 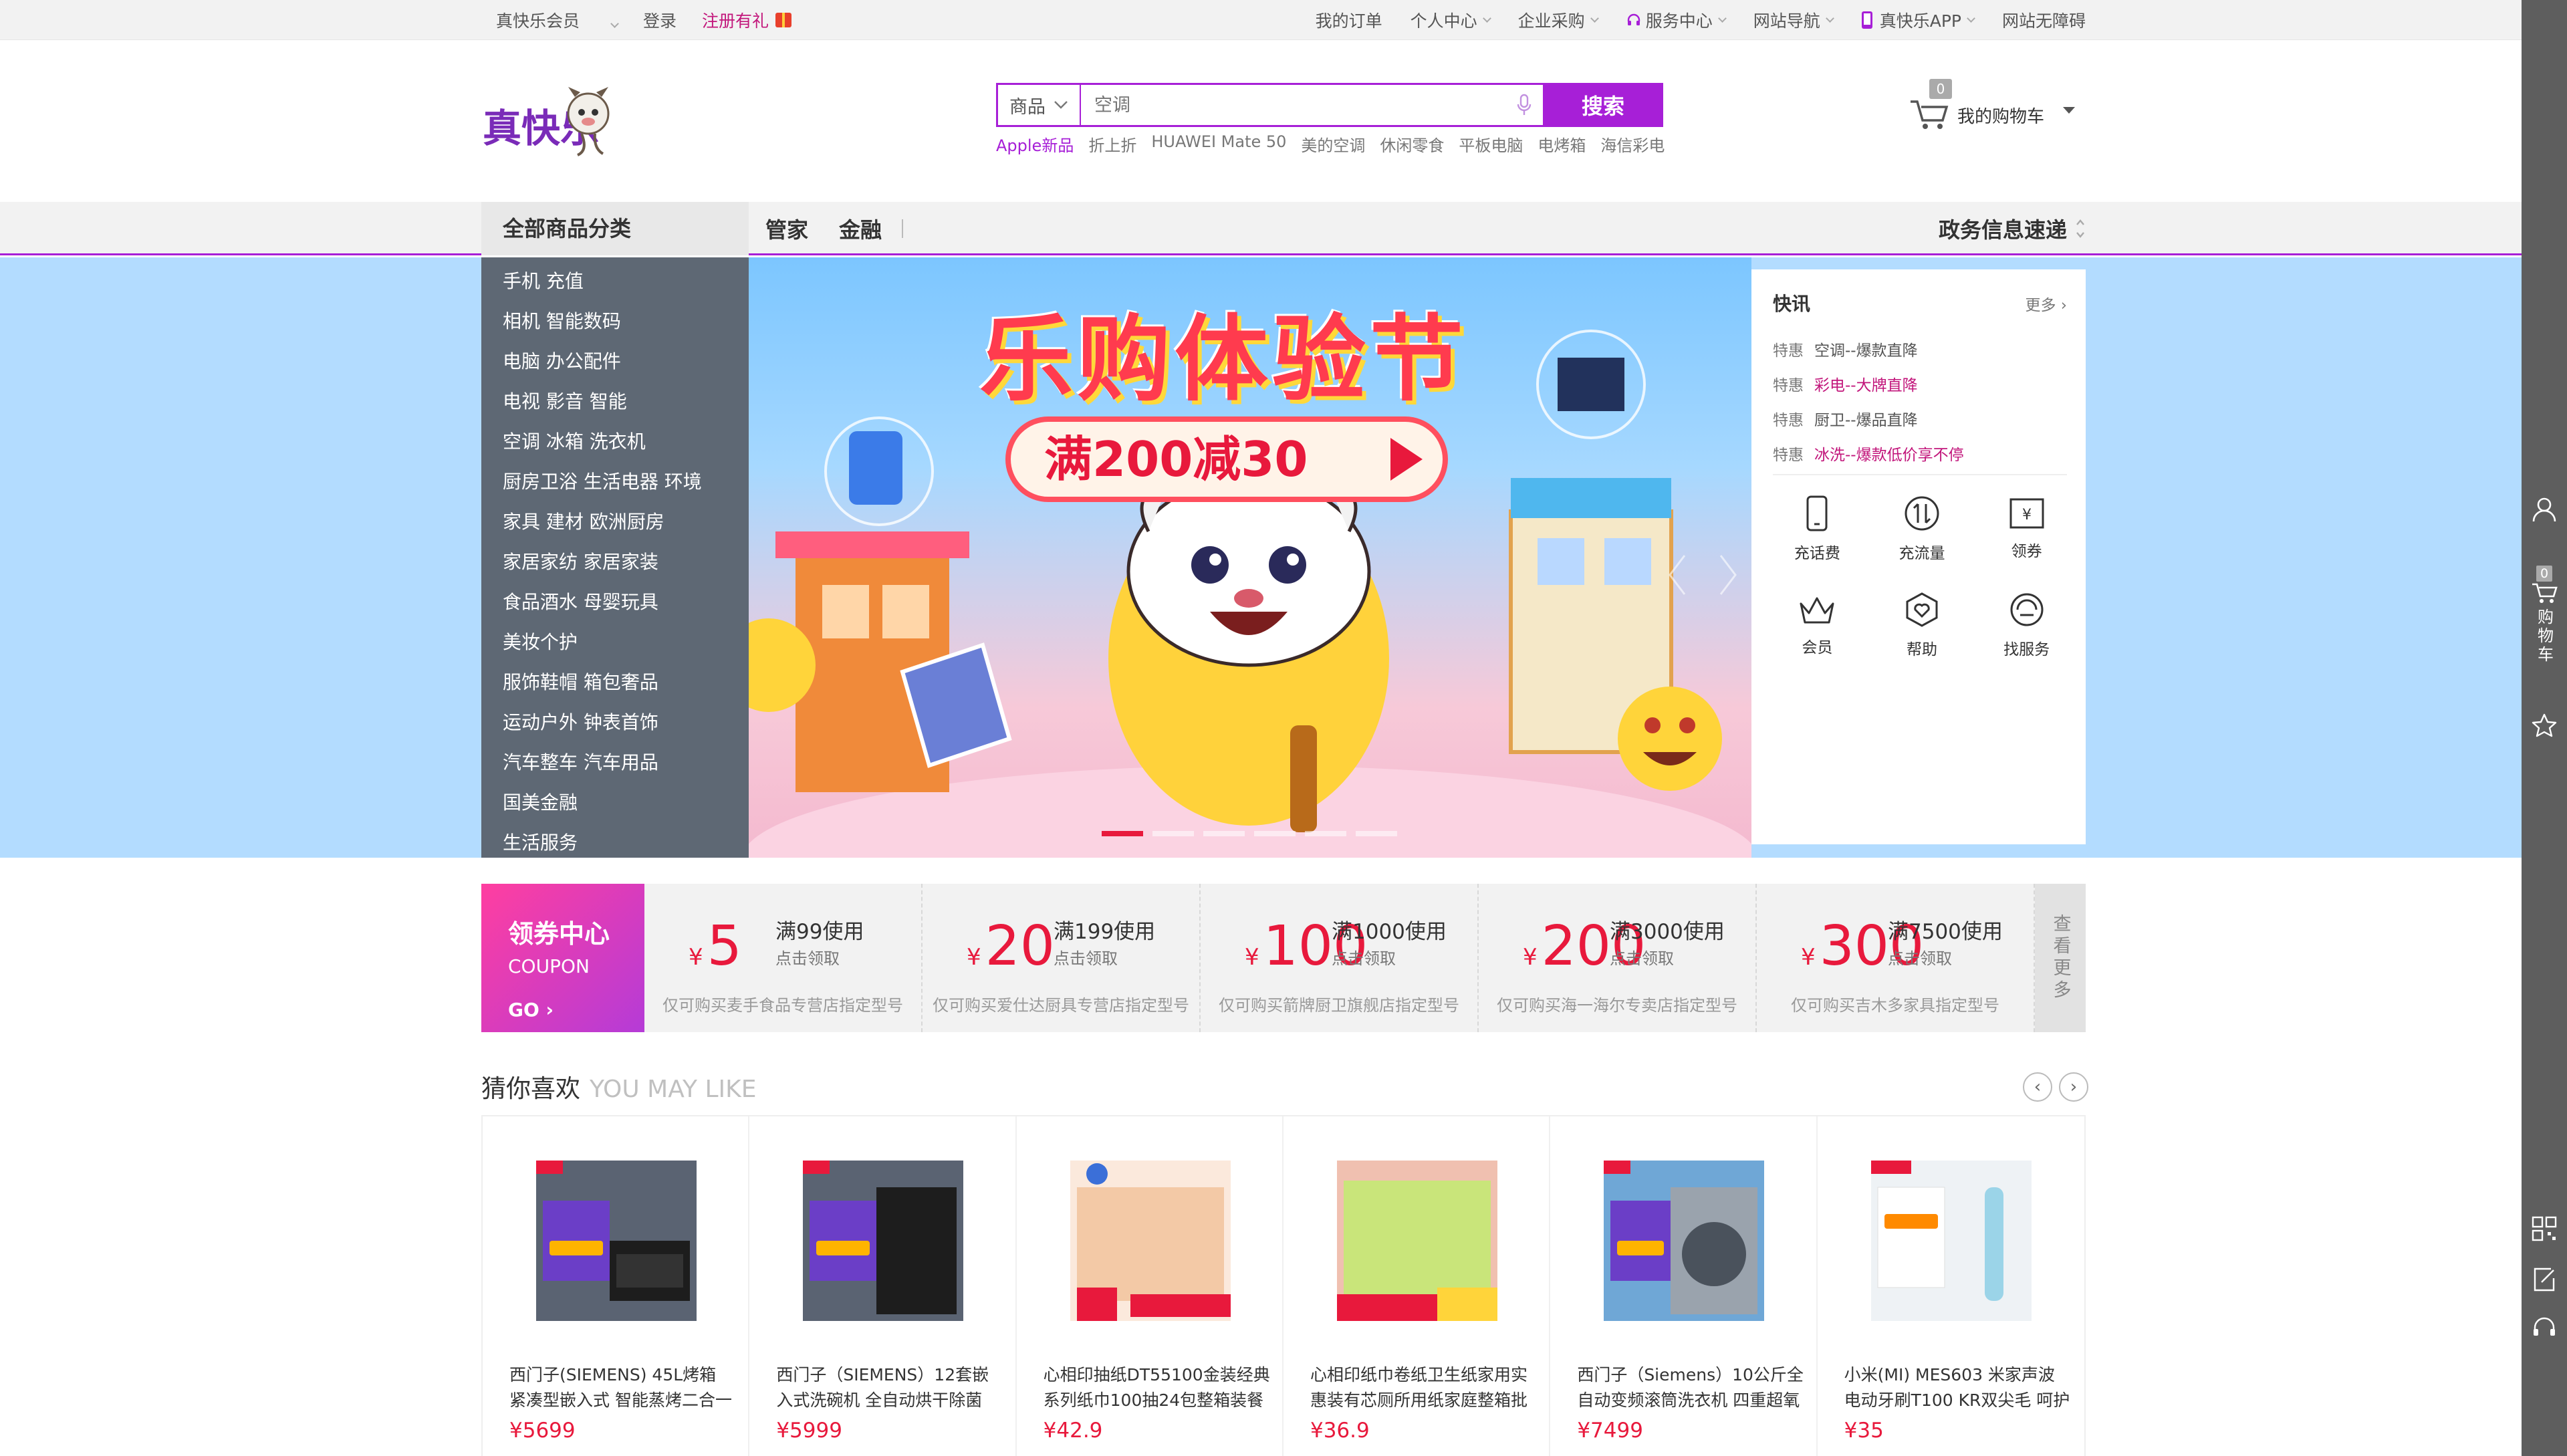 I want to click on toolbar-cart: 0 购物车, so click(x=2544, y=615).